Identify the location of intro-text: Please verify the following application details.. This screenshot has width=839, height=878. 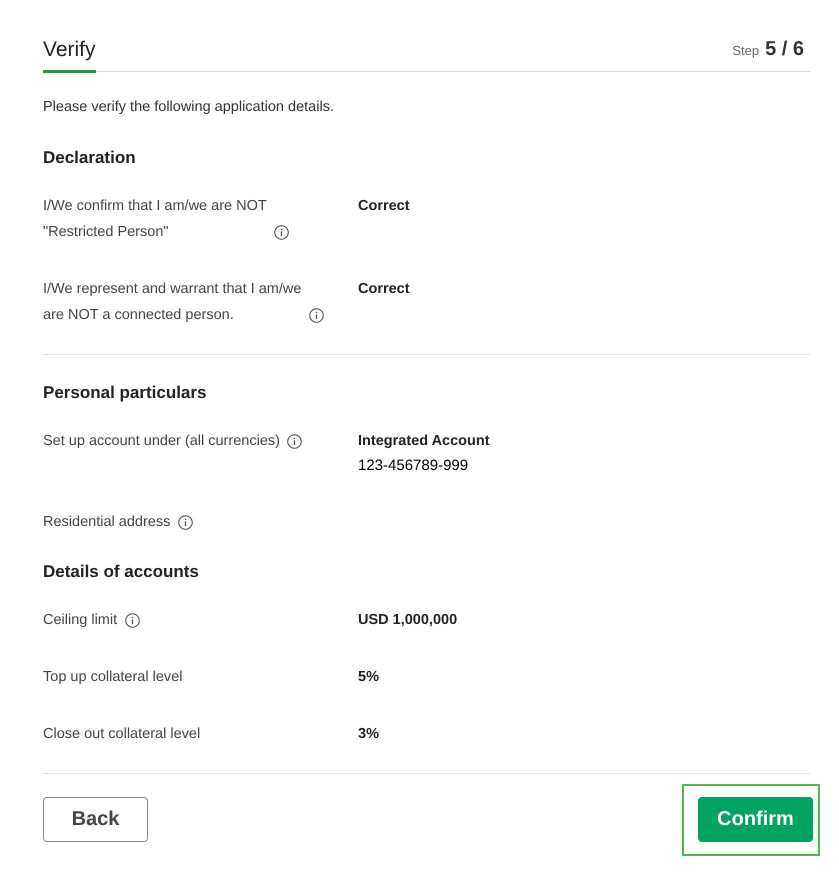
(189, 107).